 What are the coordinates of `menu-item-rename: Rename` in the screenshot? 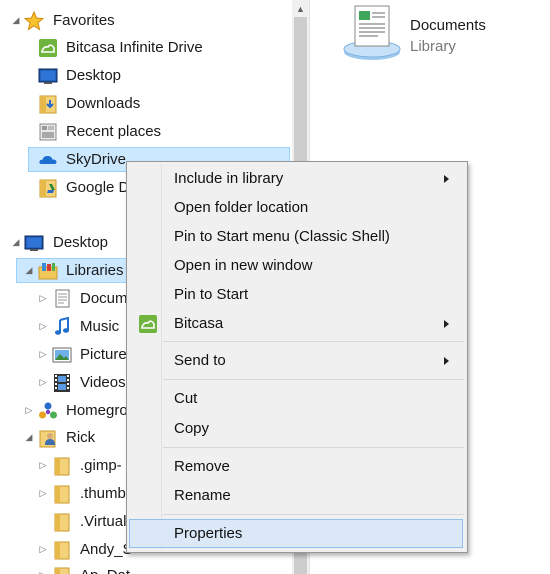 It's located at (296, 495).